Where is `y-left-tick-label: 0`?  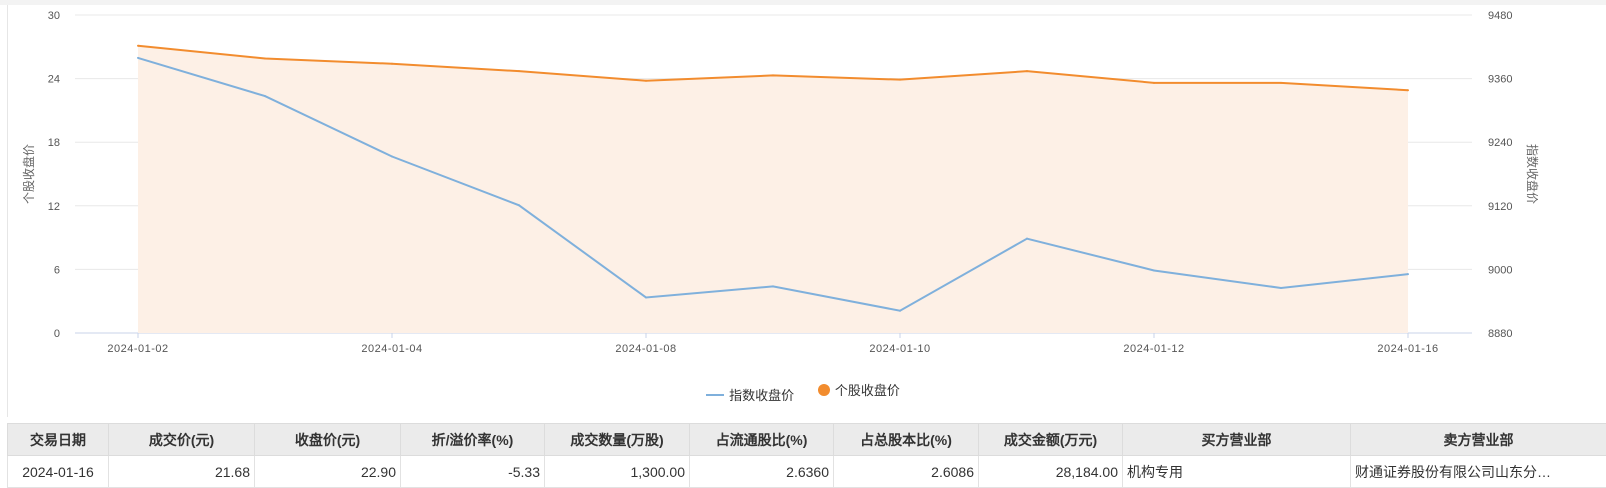
y-left-tick-label: 0 is located at coordinates (57, 334).